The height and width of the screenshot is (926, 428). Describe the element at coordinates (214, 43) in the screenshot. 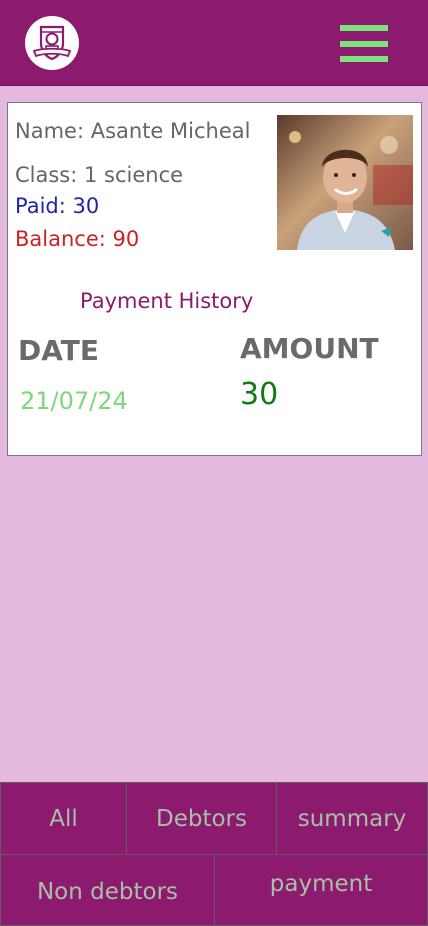

I see `top-bar` at that location.